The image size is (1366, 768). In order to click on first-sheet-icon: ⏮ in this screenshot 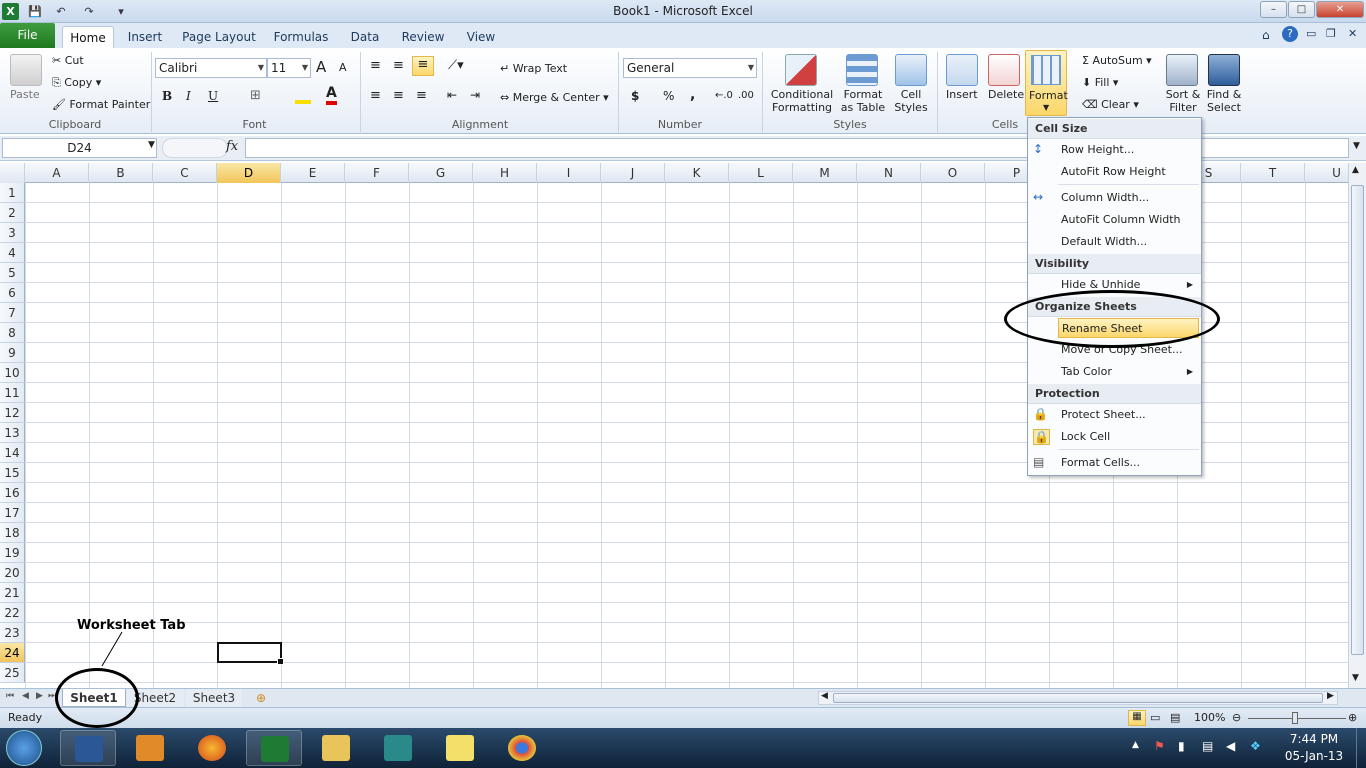, I will do `click(10, 696)`.